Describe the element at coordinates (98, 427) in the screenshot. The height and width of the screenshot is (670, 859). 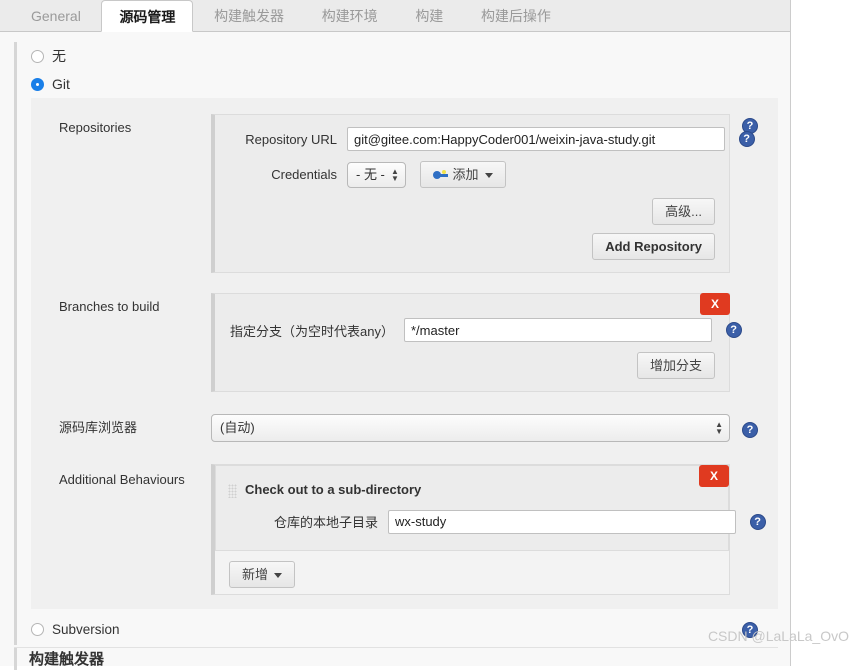
I see `repository-browser-label: 源码库浏览器` at that location.